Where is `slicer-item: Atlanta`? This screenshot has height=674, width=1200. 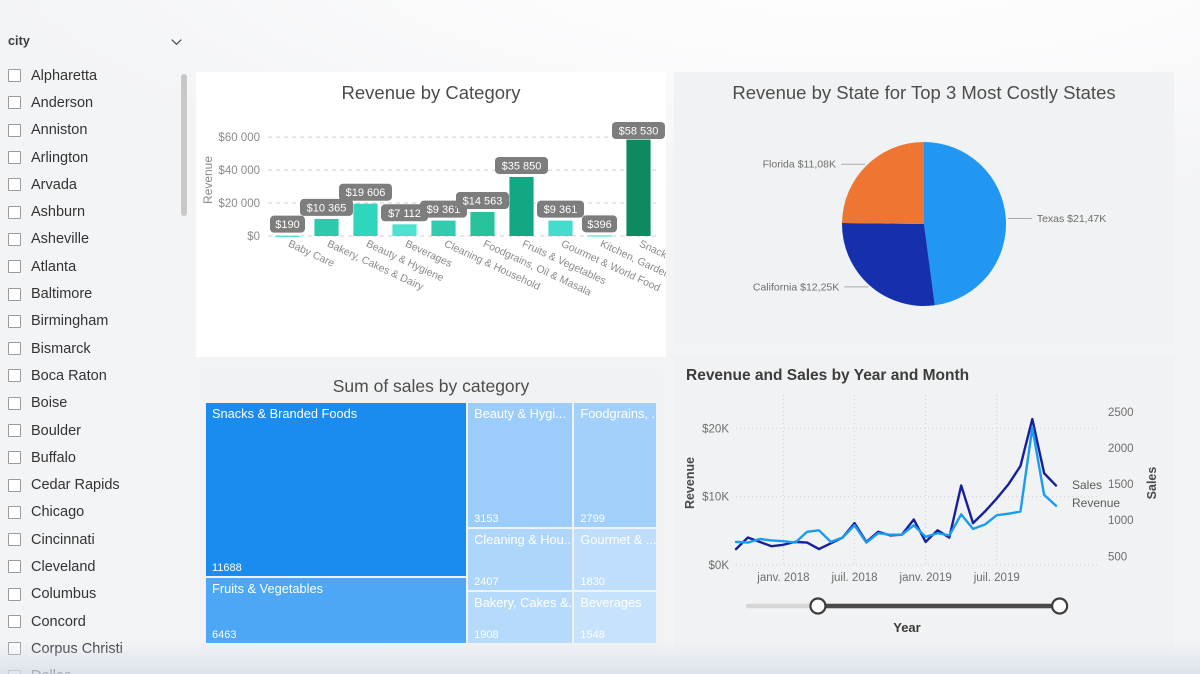 slicer-item: Atlanta is located at coordinates (90, 266).